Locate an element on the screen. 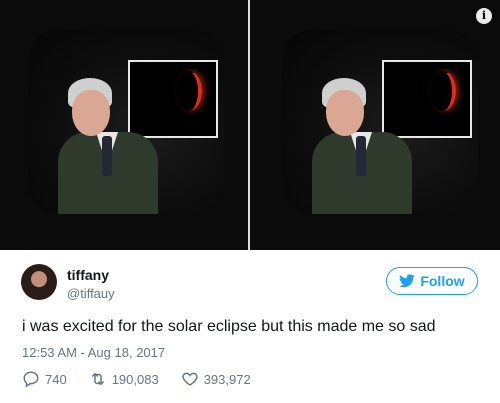 The width and height of the screenshot is (500, 403). retweet-icon is located at coordinates (97, 379).